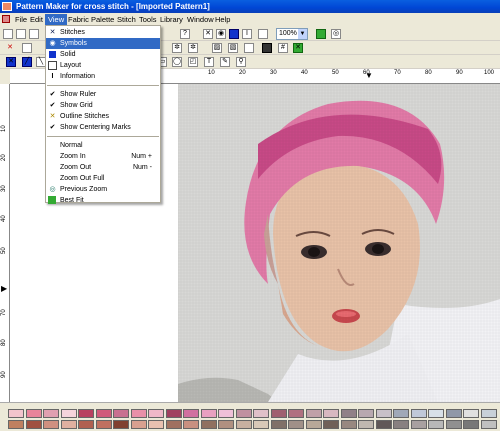 Image resolution: width=500 pixels, height=431 pixels. What do you see at coordinates (148, 19) in the screenshot?
I see `menu-tools: Tools` at bounding box center [148, 19].